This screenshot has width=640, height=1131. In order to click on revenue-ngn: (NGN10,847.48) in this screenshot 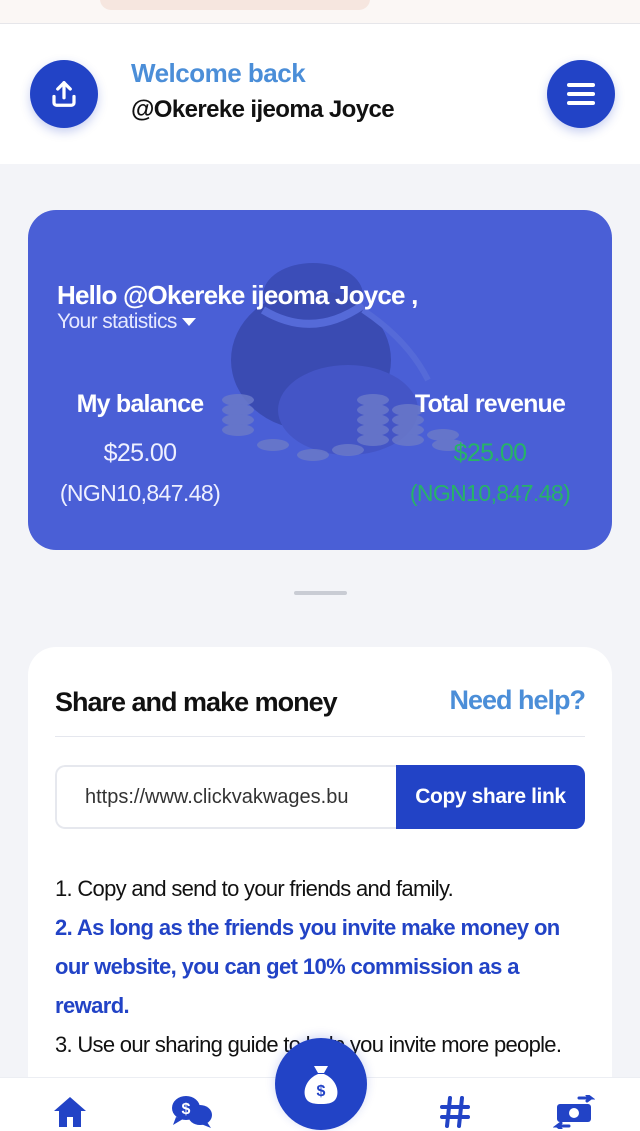, I will do `click(490, 493)`.